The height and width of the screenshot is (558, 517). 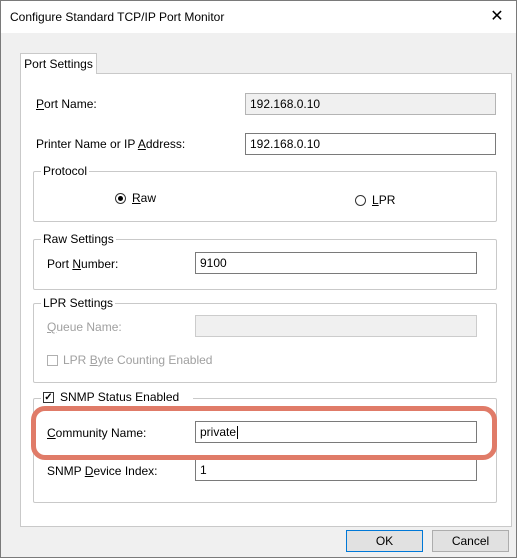 I want to click on close-icon: ✕, so click(x=497, y=17).